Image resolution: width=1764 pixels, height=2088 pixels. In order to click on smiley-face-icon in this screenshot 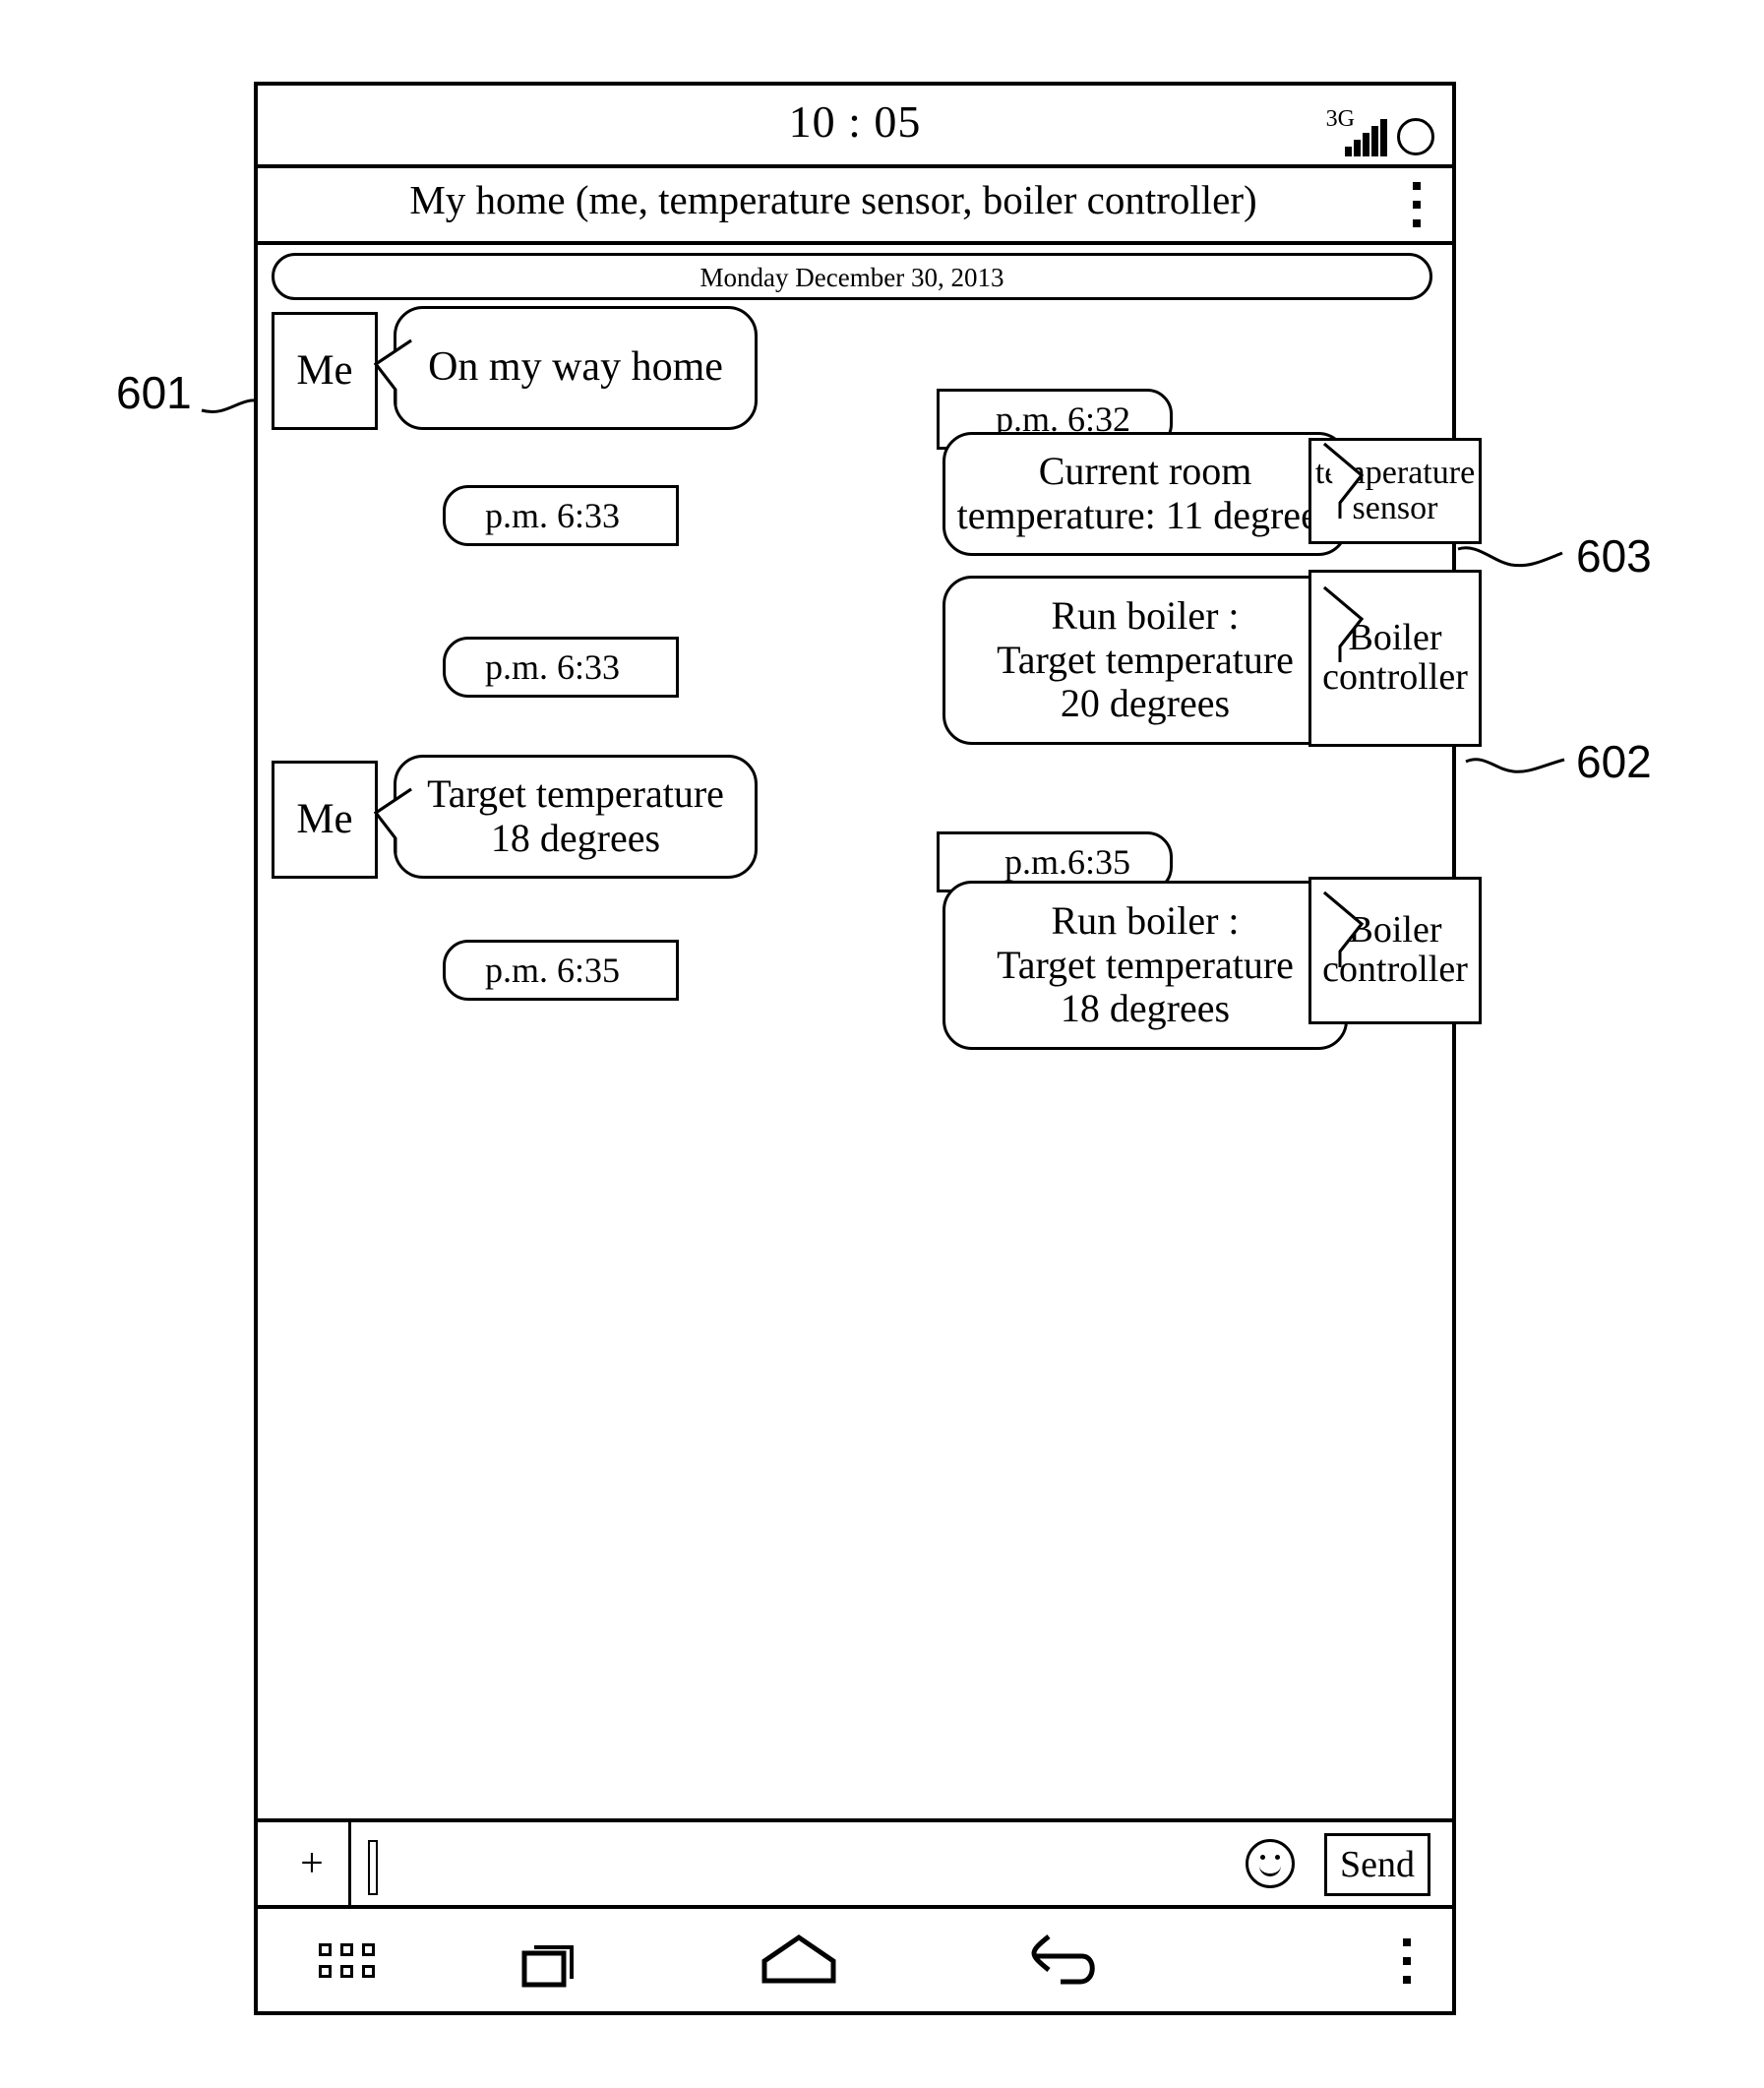, I will do `click(1270, 1863)`.